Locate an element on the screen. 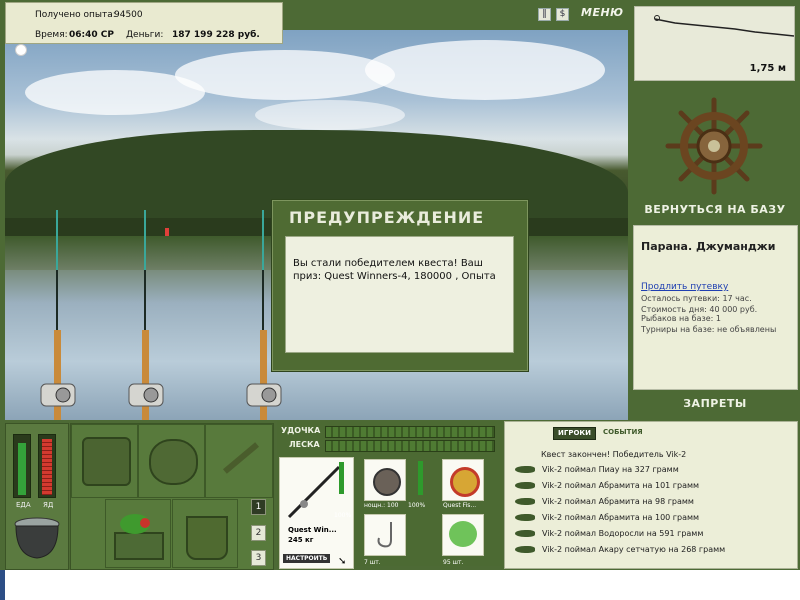  time-label: Время: is located at coordinates (51, 35).